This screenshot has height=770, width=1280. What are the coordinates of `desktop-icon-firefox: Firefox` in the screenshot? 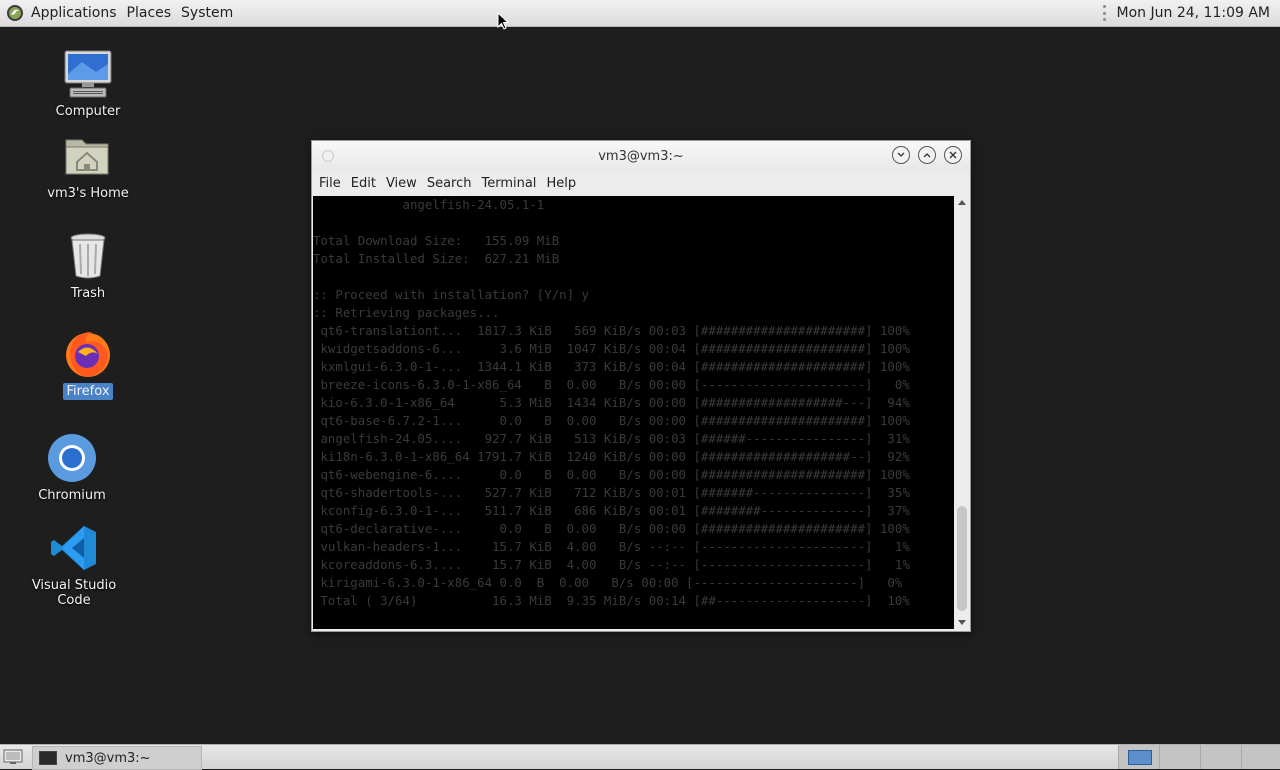 It's located at (88, 364).